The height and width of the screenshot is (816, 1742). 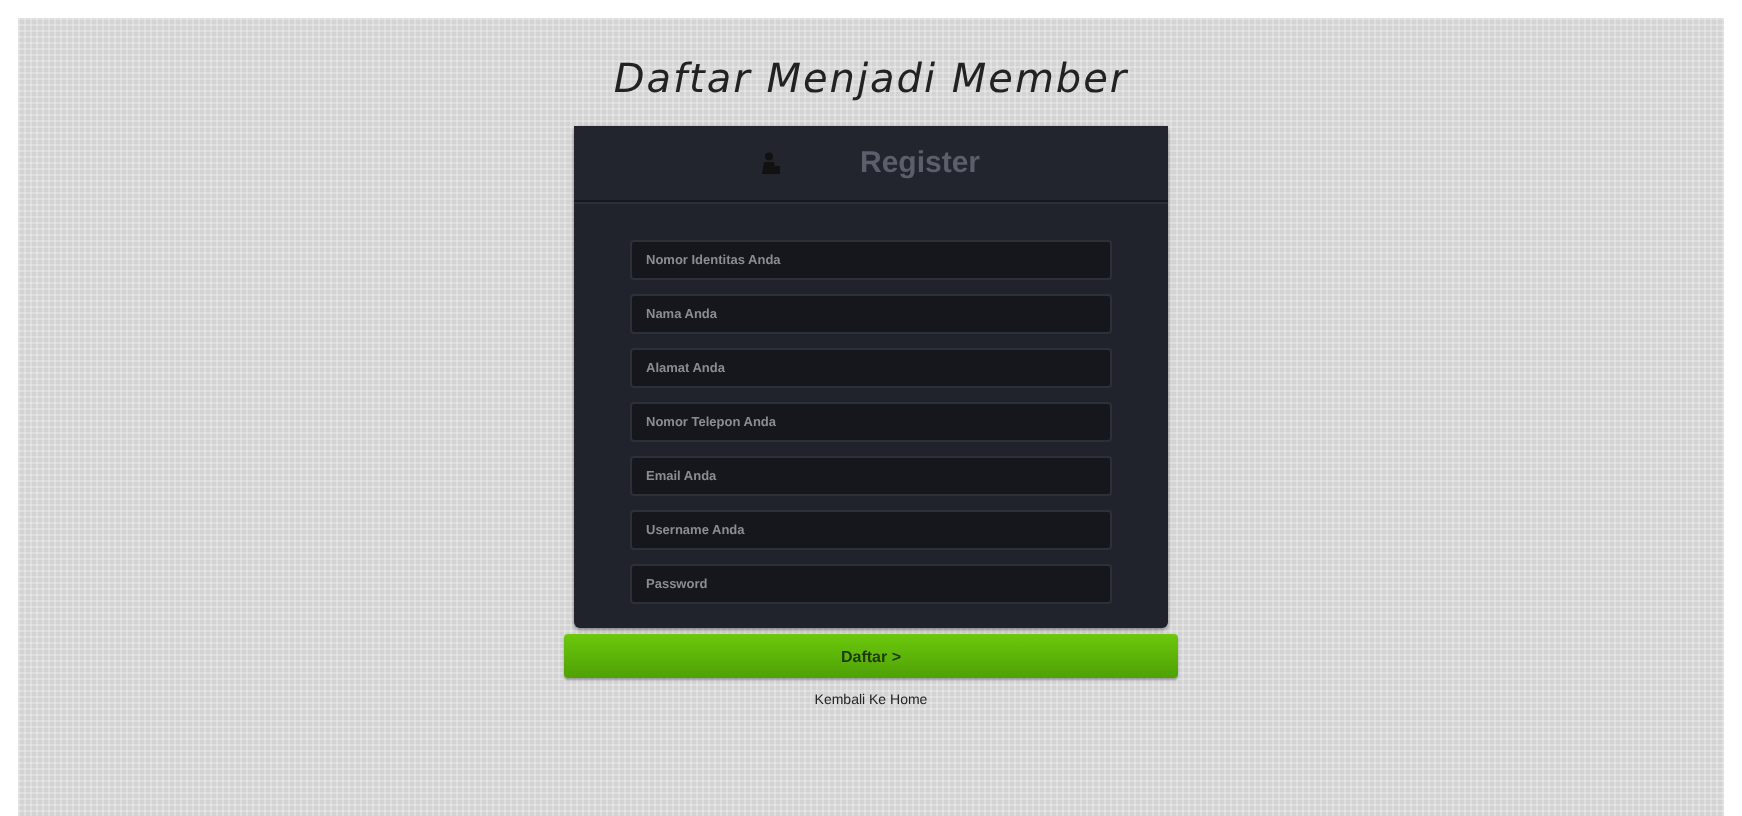 I want to click on page-title: Daftar Menjadi Member, so click(x=871, y=78).